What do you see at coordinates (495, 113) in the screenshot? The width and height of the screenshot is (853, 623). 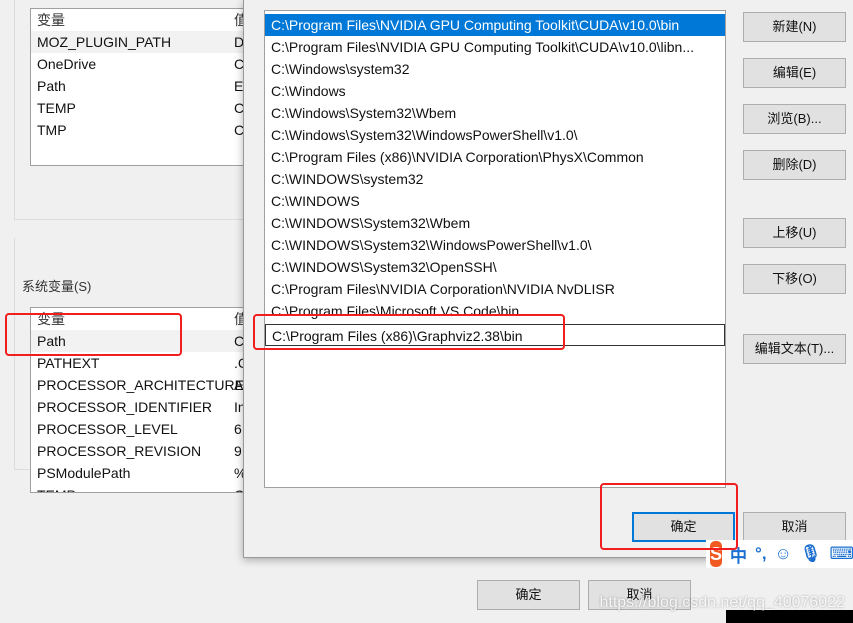 I see `path-list-item: C:\Windows\System32\Wbem` at bounding box center [495, 113].